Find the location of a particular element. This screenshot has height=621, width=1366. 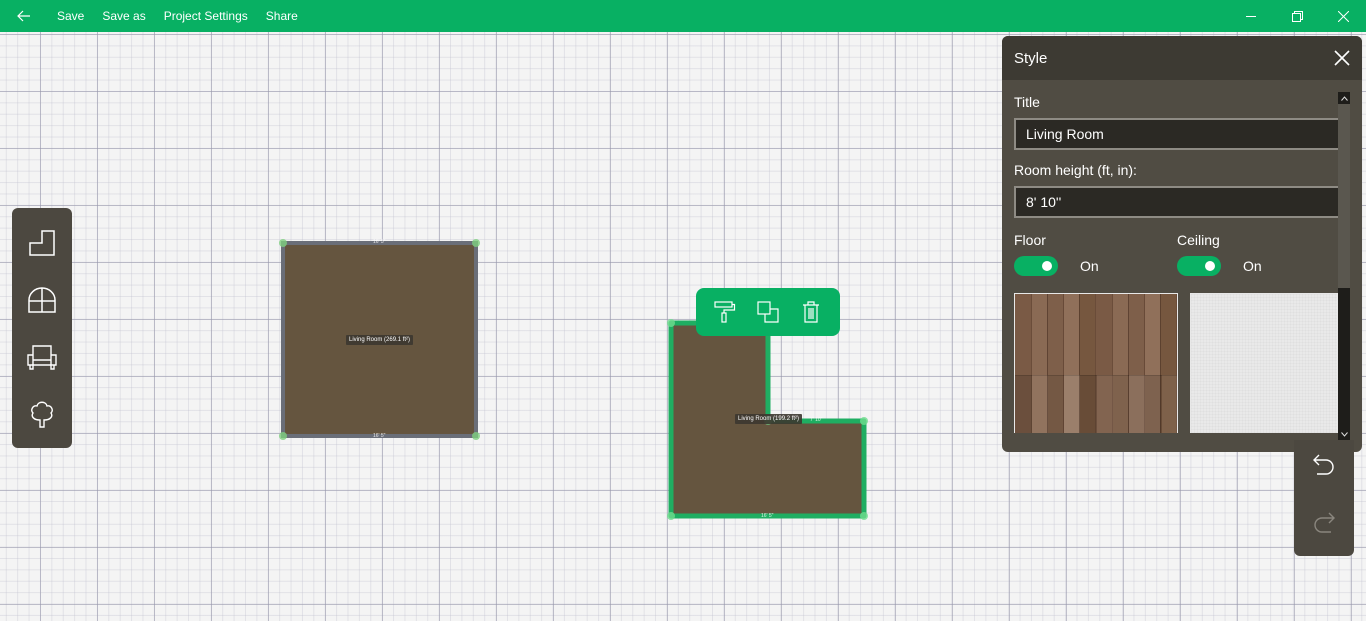

ceiling-material-swatch is located at coordinates (1264, 363).